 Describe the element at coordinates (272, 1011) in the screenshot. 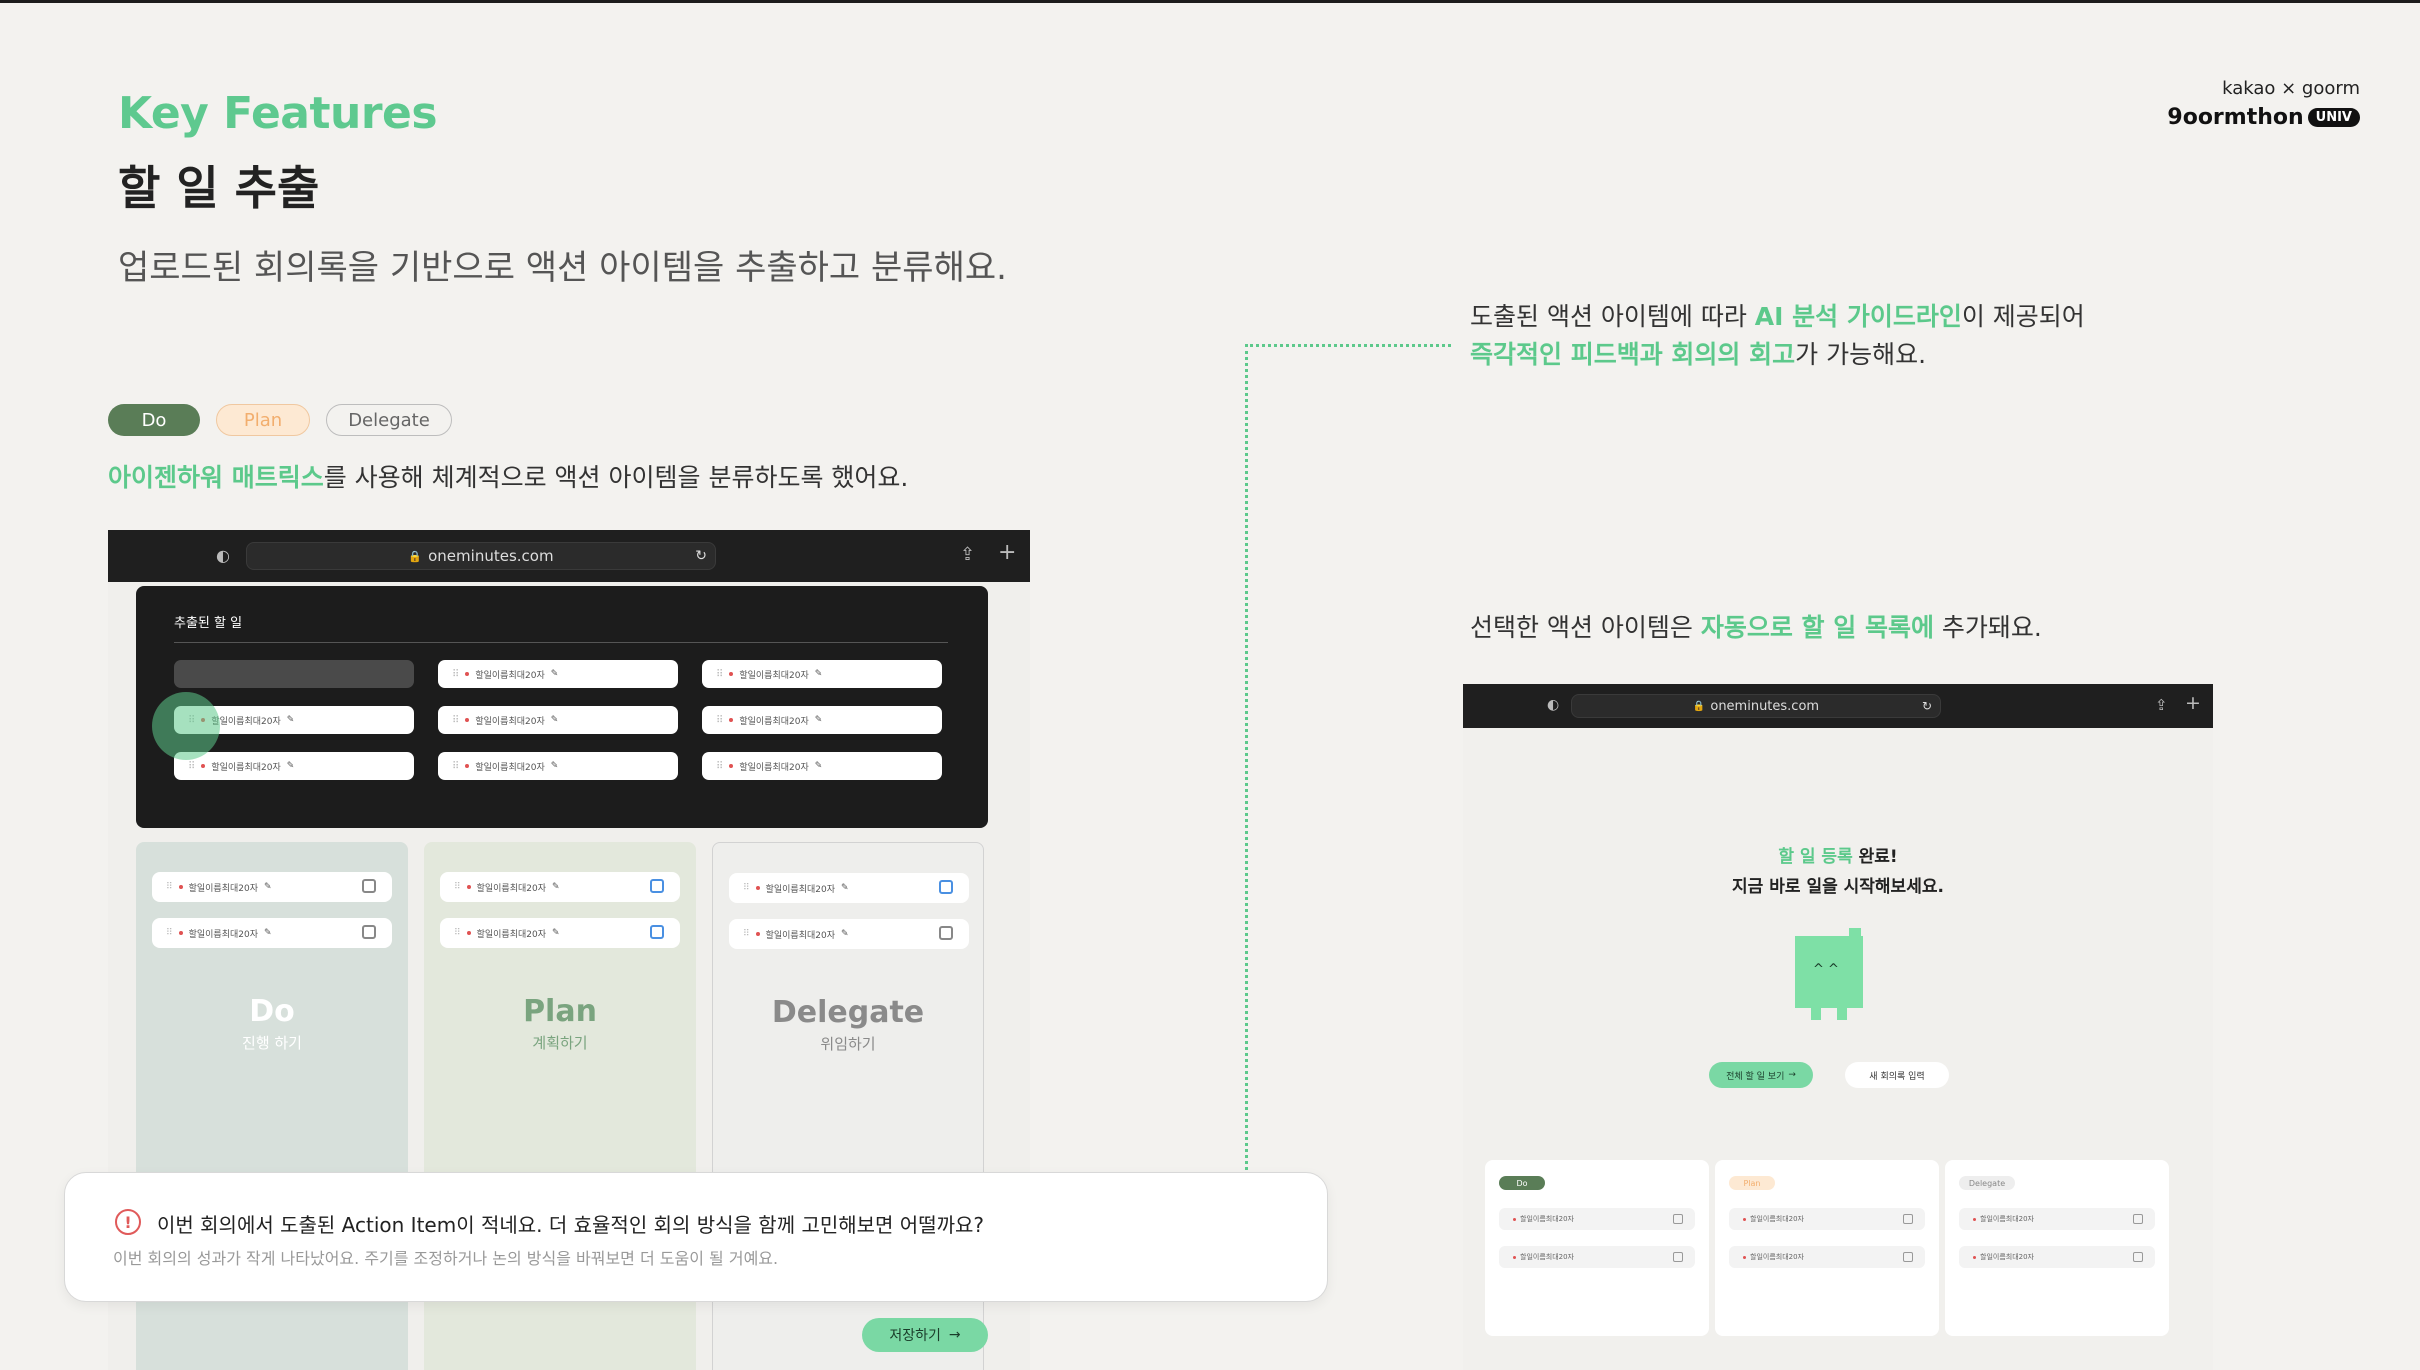

I see `column-title: Do` at that location.